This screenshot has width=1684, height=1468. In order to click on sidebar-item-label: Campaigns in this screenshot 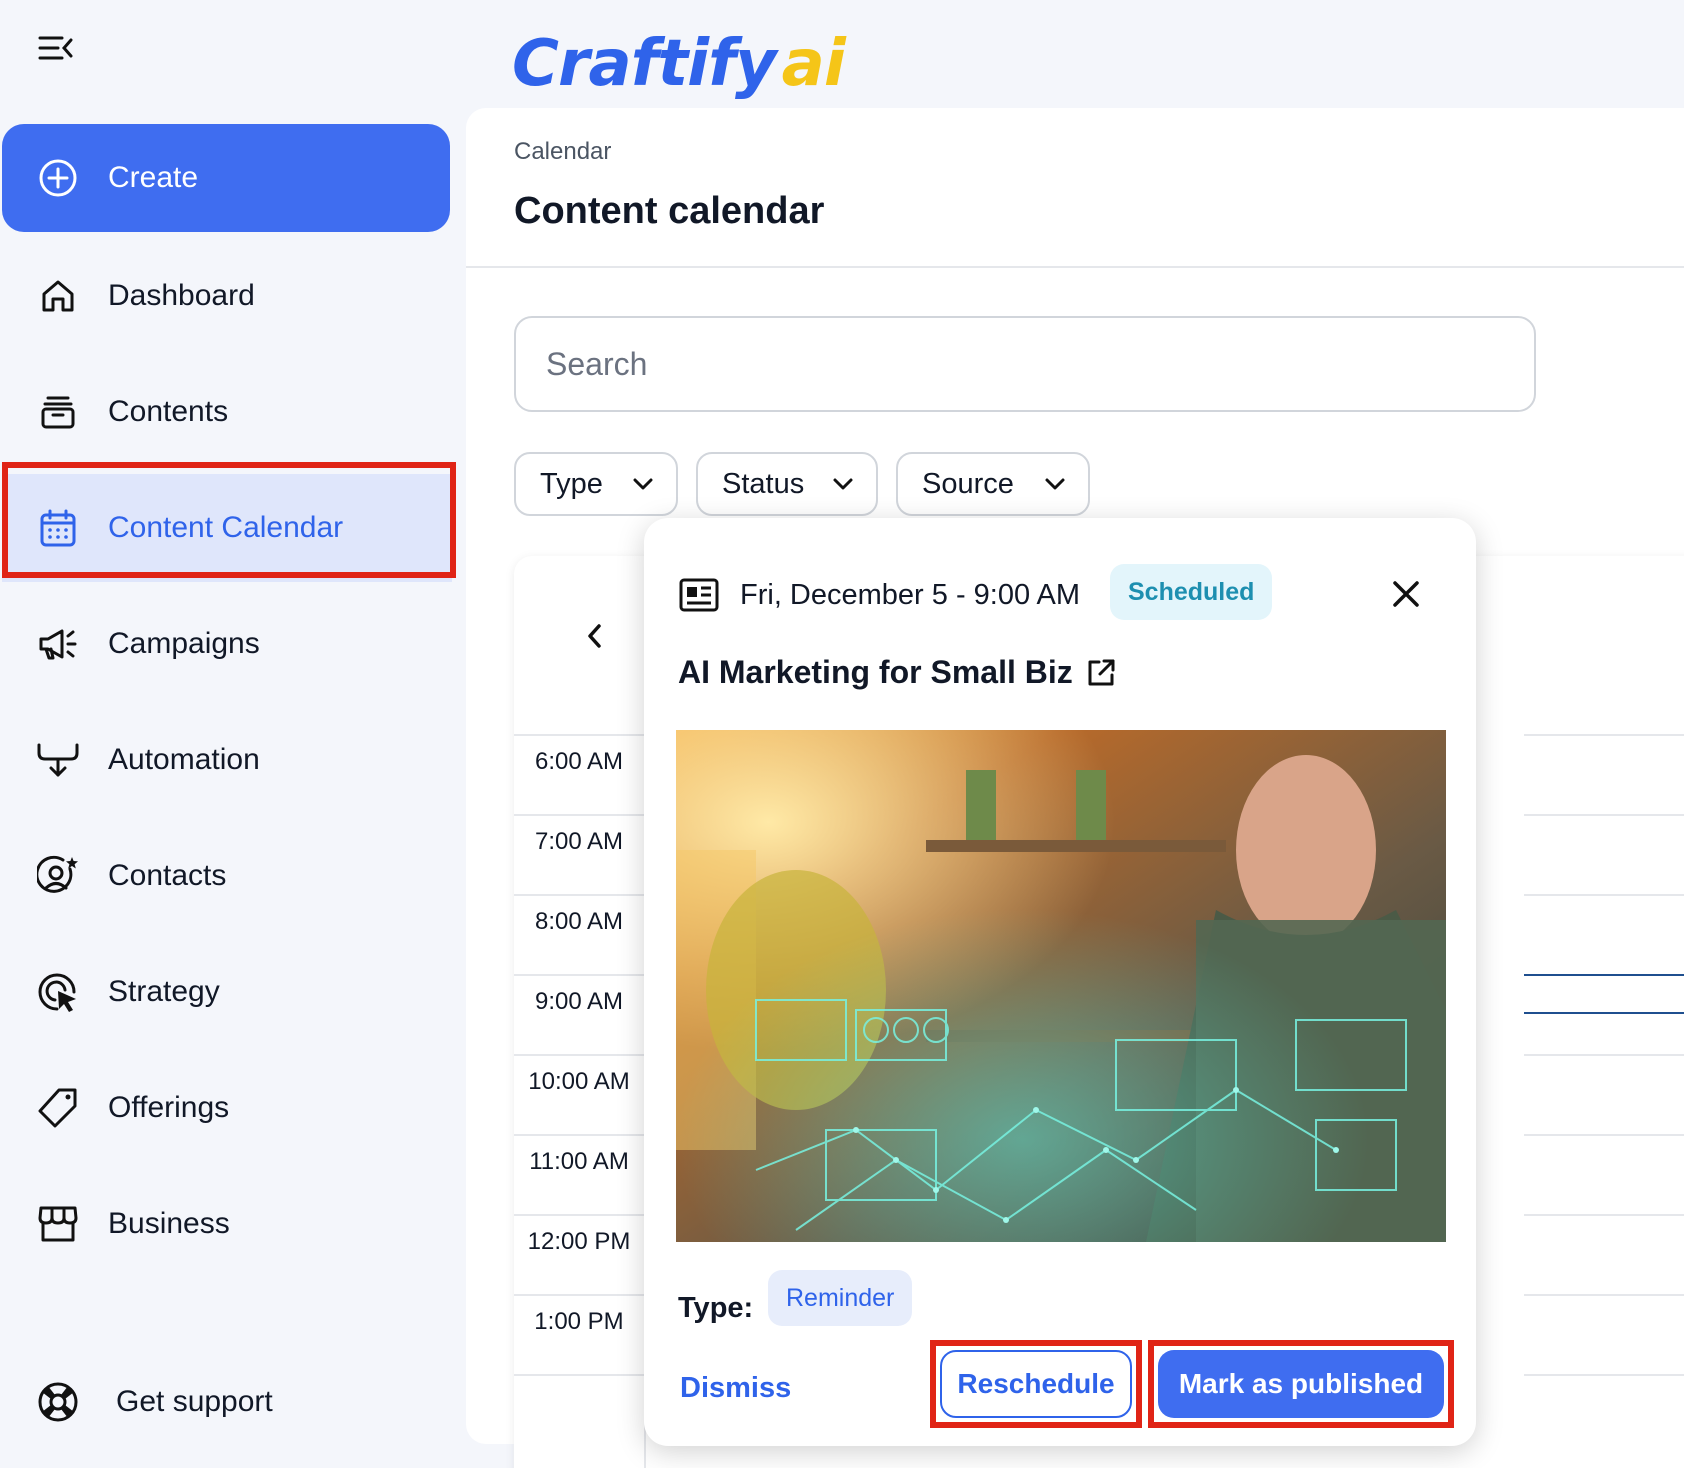, I will do `click(184, 643)`.